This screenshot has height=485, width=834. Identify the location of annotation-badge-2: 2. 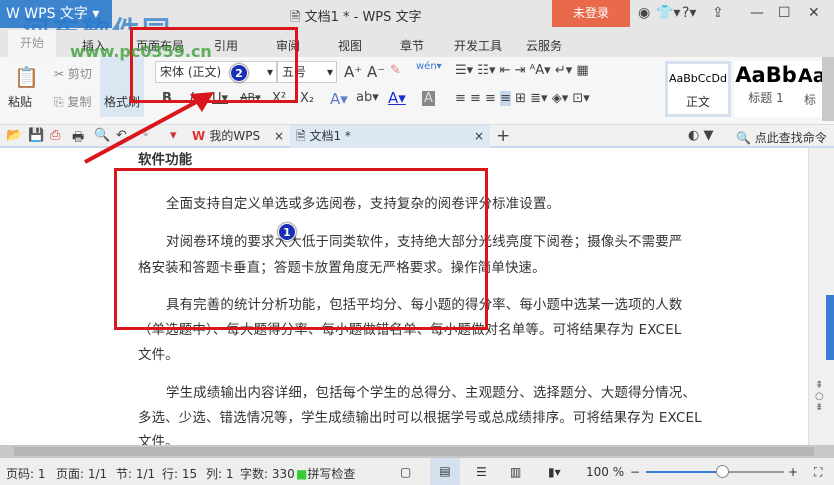
(239, 73).